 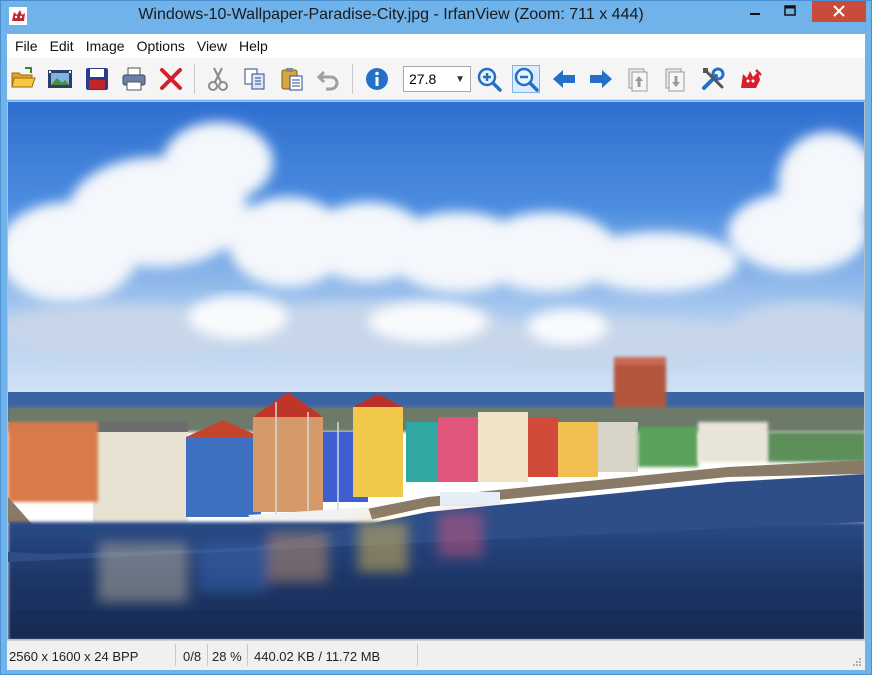 I want to click on print-button, so click(x=134, y=79).